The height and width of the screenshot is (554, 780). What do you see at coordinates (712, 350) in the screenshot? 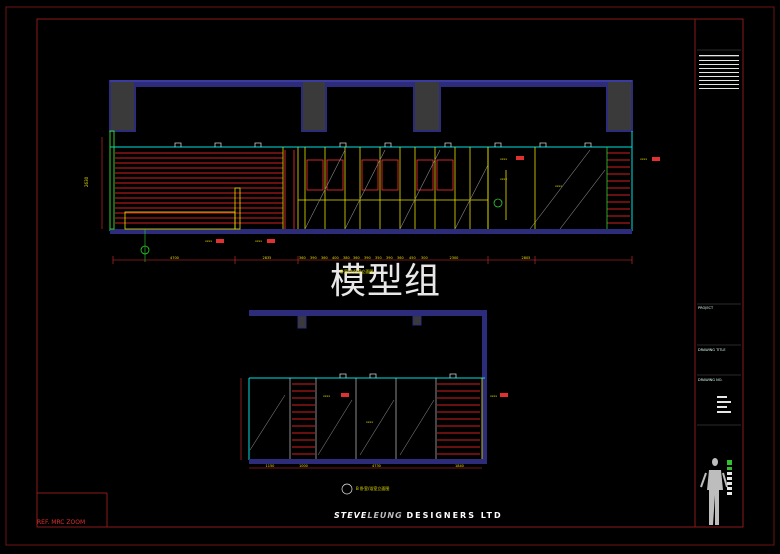
I see `tb-drawing-title-label: DRAWING TITLE` at bounding box center [712, 350].